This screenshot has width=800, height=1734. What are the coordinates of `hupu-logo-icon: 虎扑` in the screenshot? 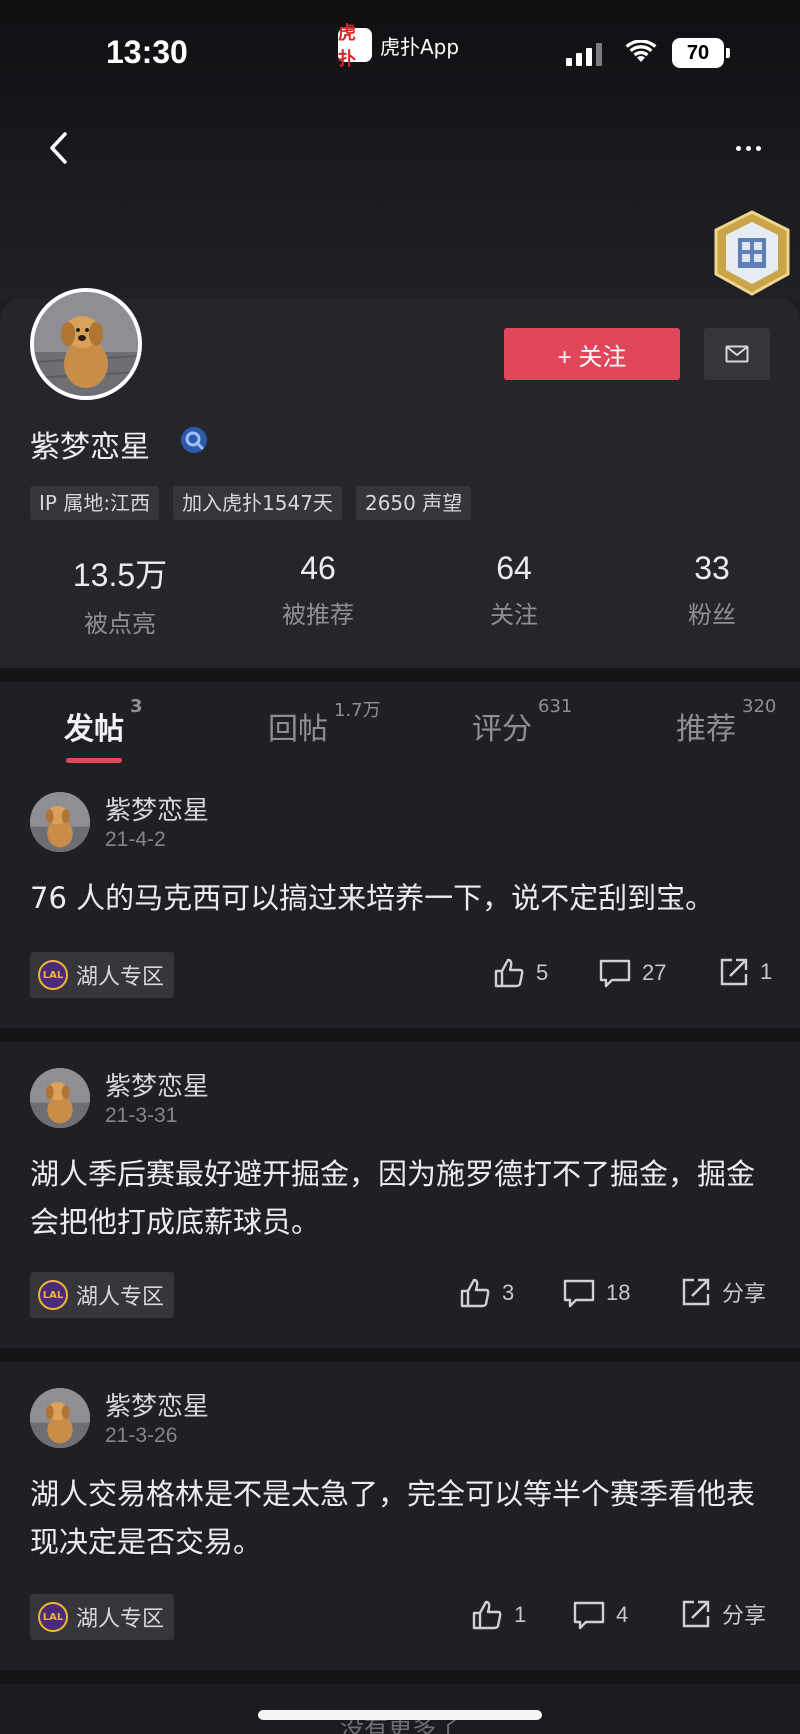 It's located at (355, 46).